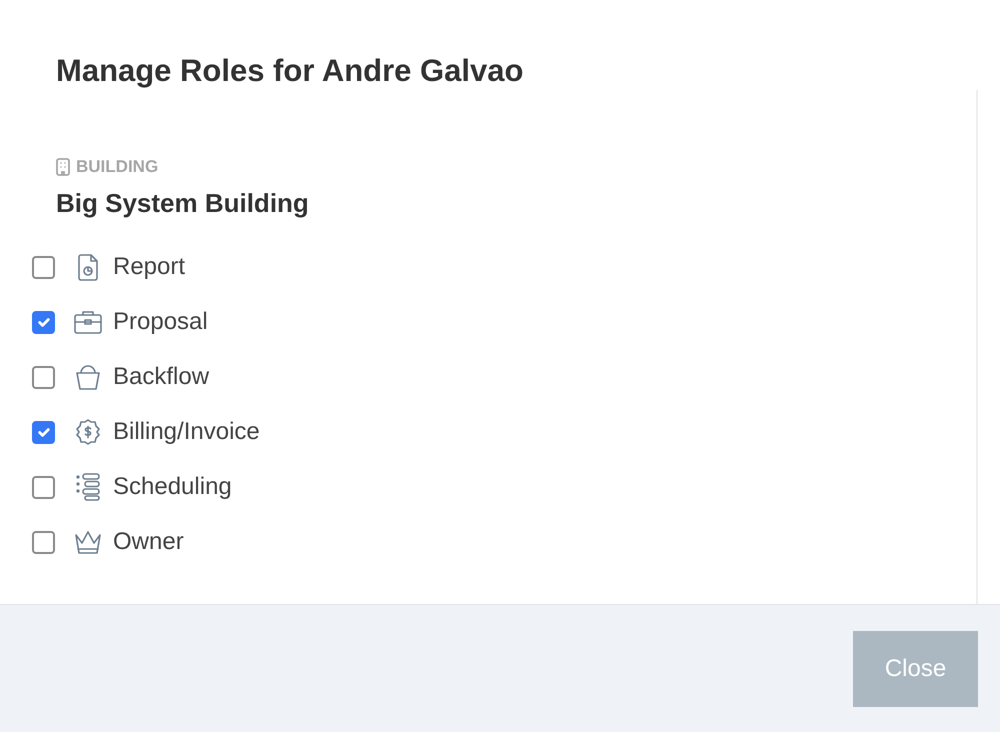 This screenshot has height=732, width=1000. Describe the element at coordinates (161, 377) in the screenshot. I see `role-label: Backflow` at that location.